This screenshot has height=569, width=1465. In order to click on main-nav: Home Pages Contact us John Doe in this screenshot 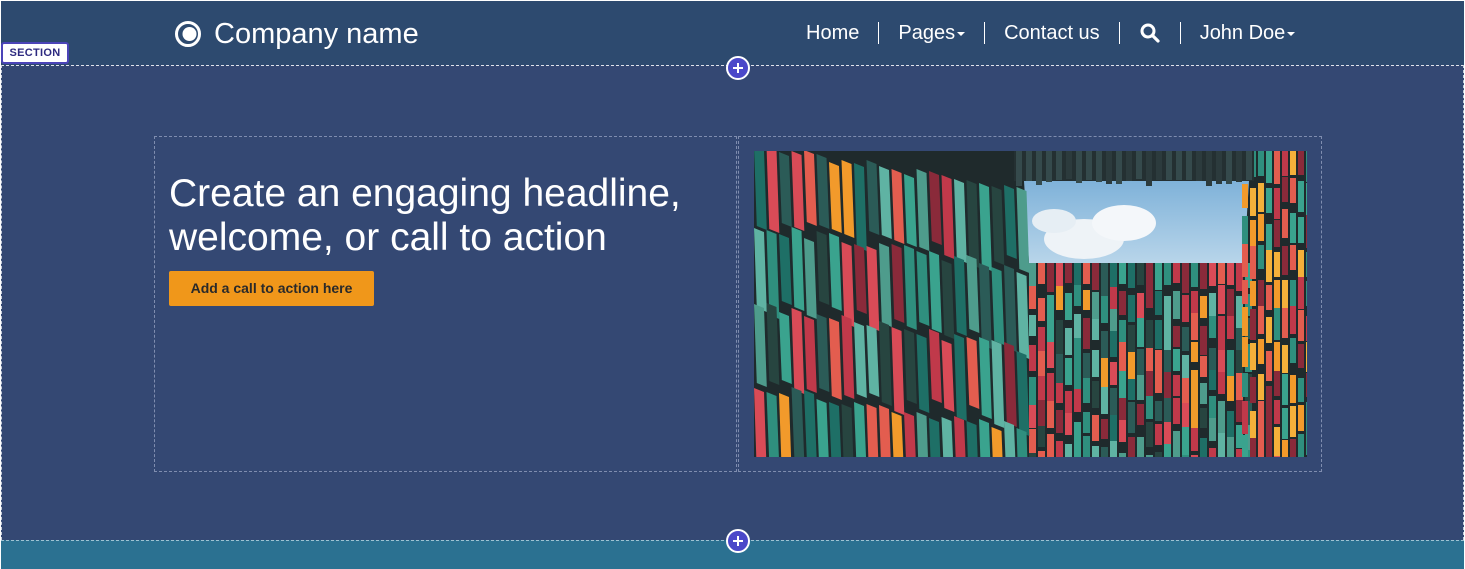, I will do `click(1050, 33)`.